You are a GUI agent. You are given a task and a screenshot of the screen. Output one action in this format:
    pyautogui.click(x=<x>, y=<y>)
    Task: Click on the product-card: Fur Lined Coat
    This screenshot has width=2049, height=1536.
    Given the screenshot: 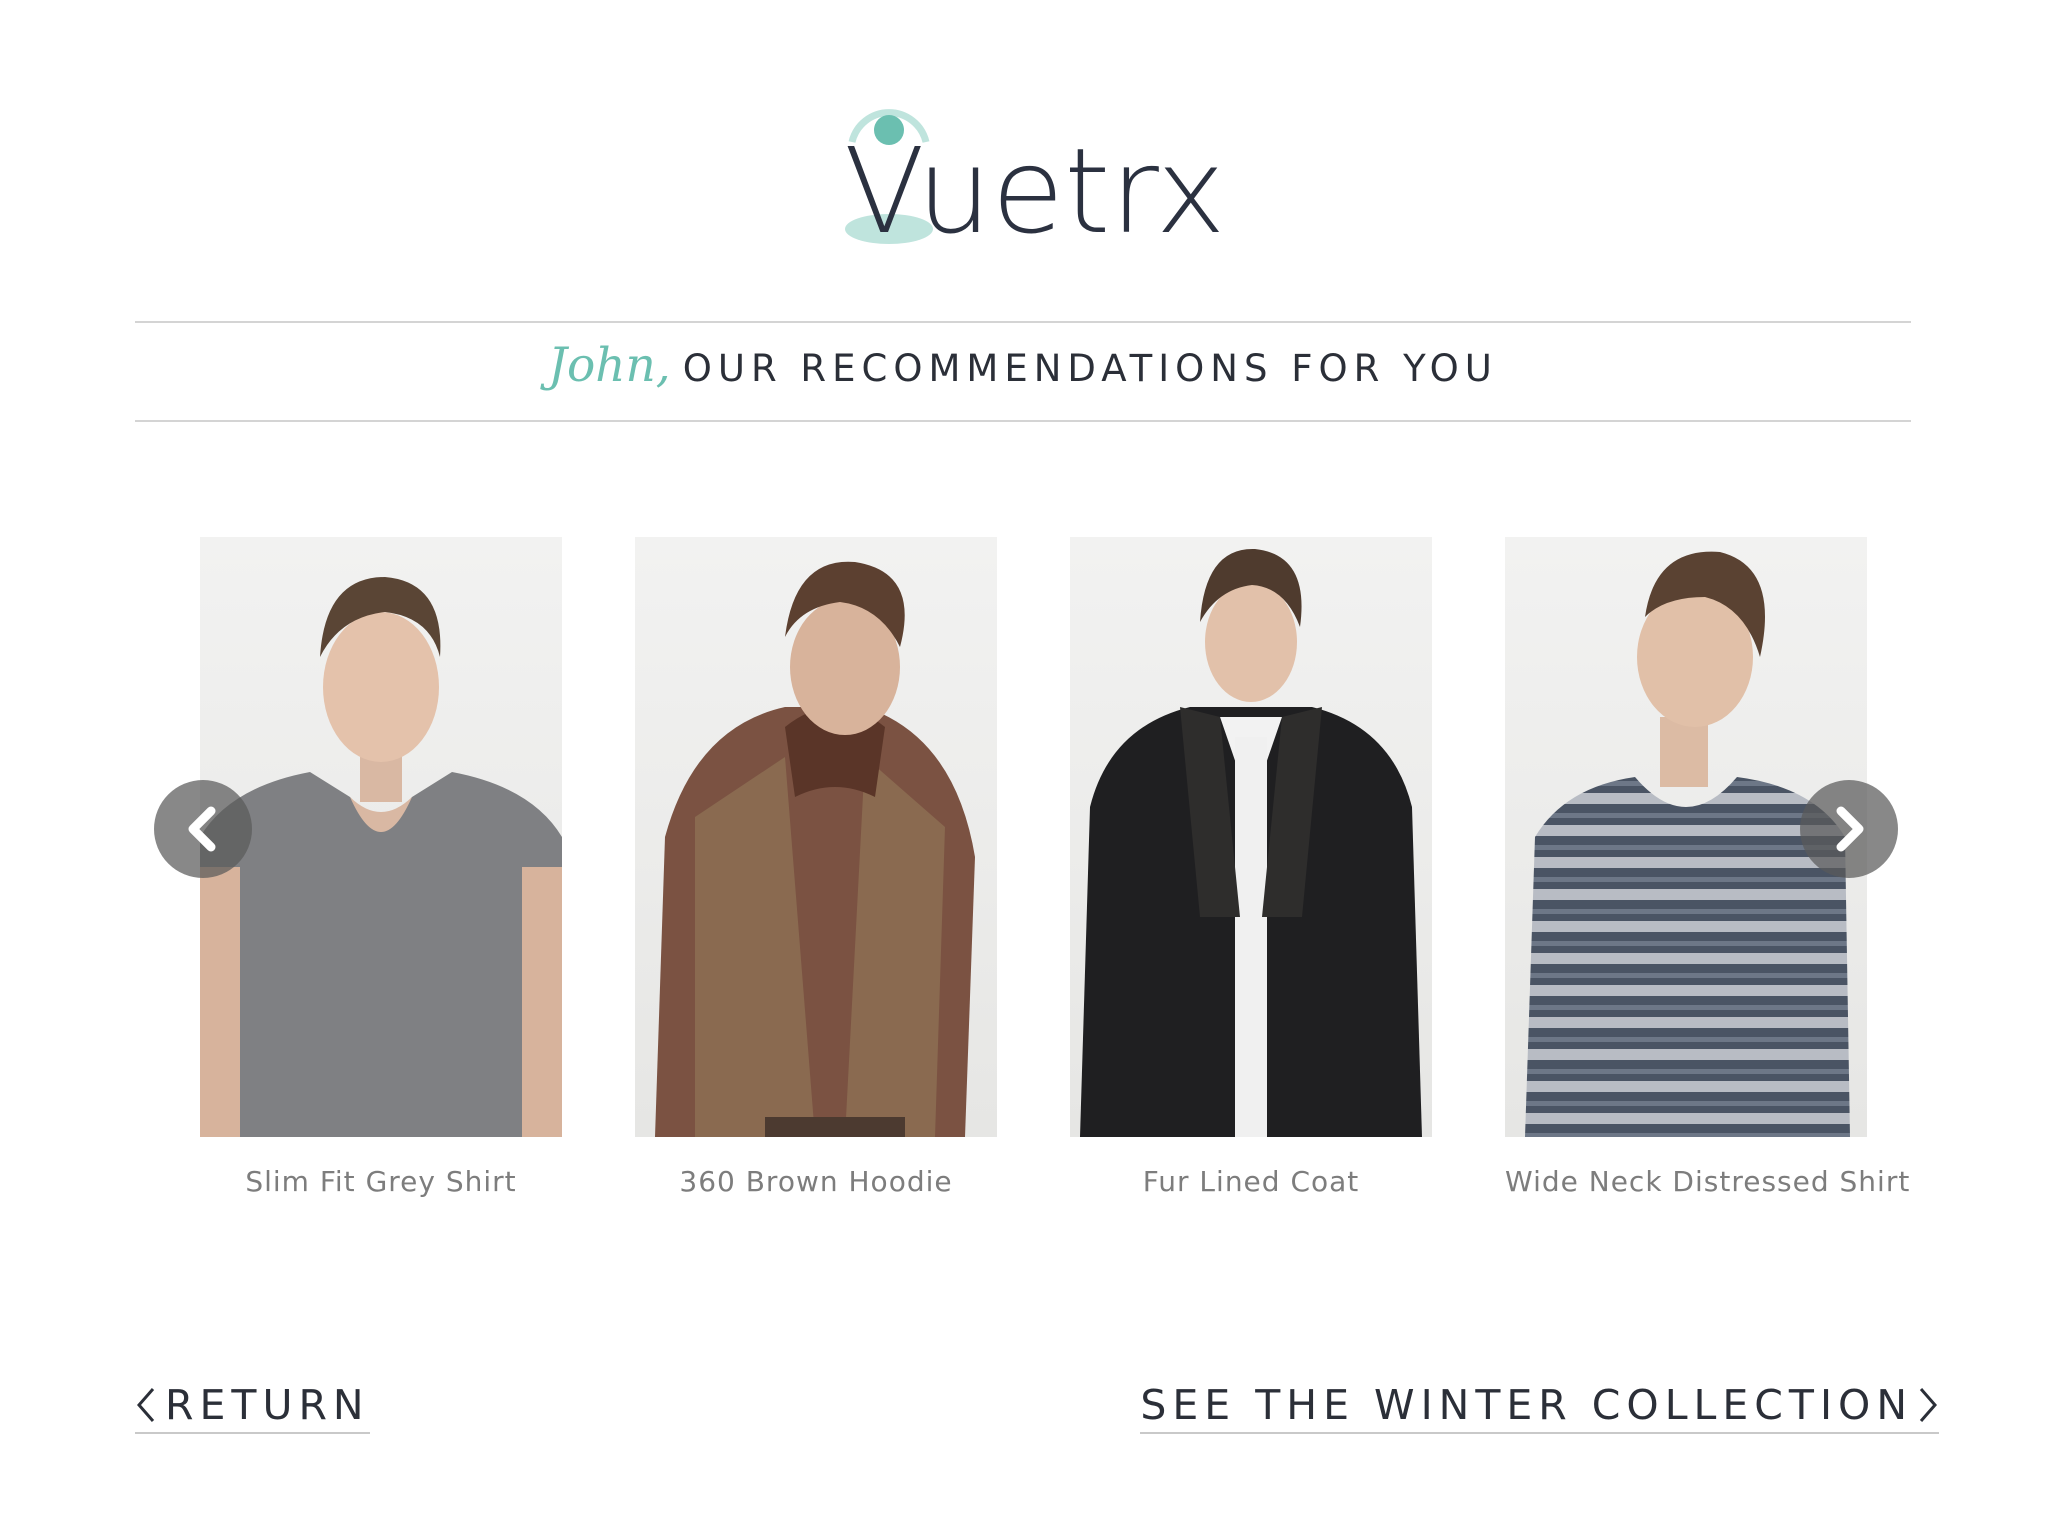 What is the action you would take?
    pyautogui.click(x=1251, y=867)
    